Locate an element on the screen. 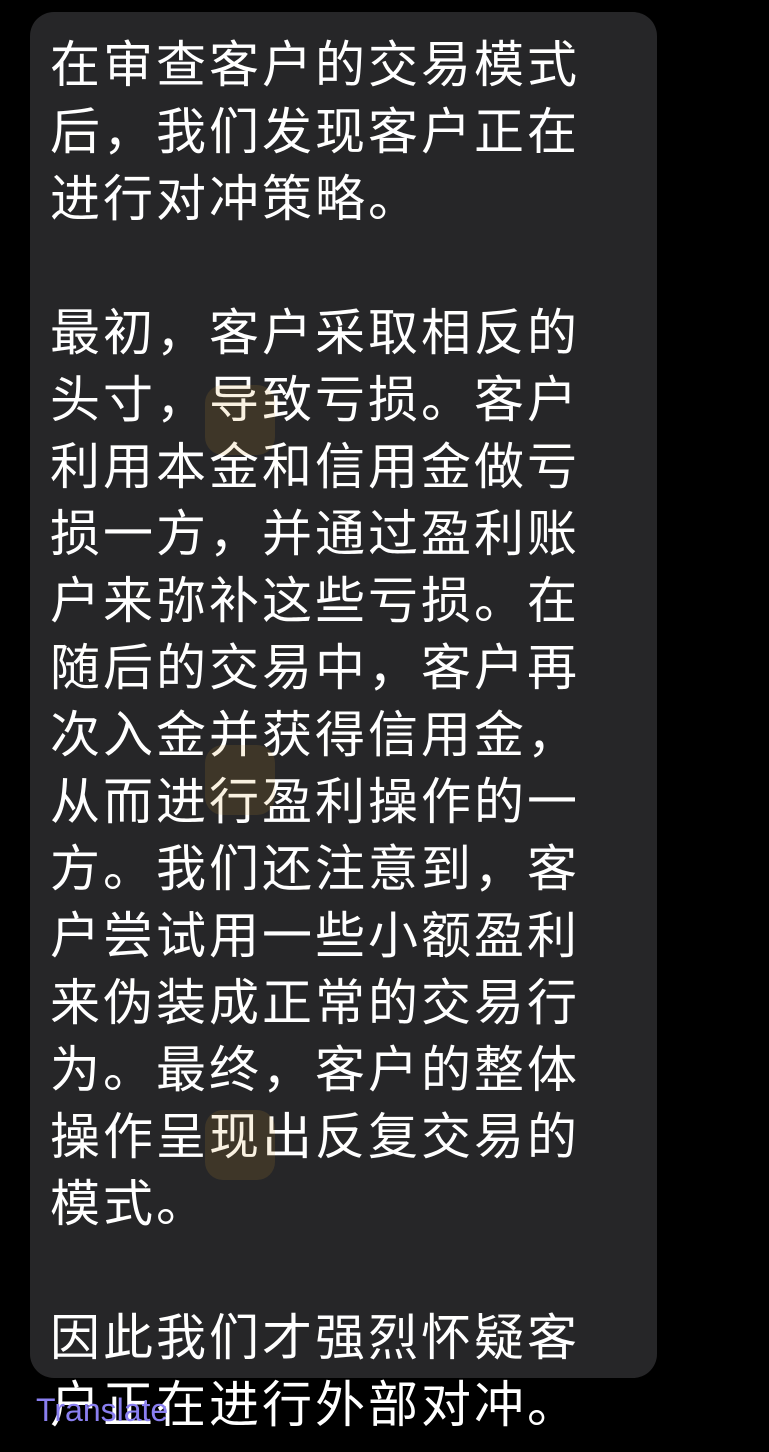 This screenshot has height=1452, width=769. message-paragraph-1: 在审查客户的交易模式 后，我们发现客户正在 进行对冲策略。 is located at coordinates (315, 132).